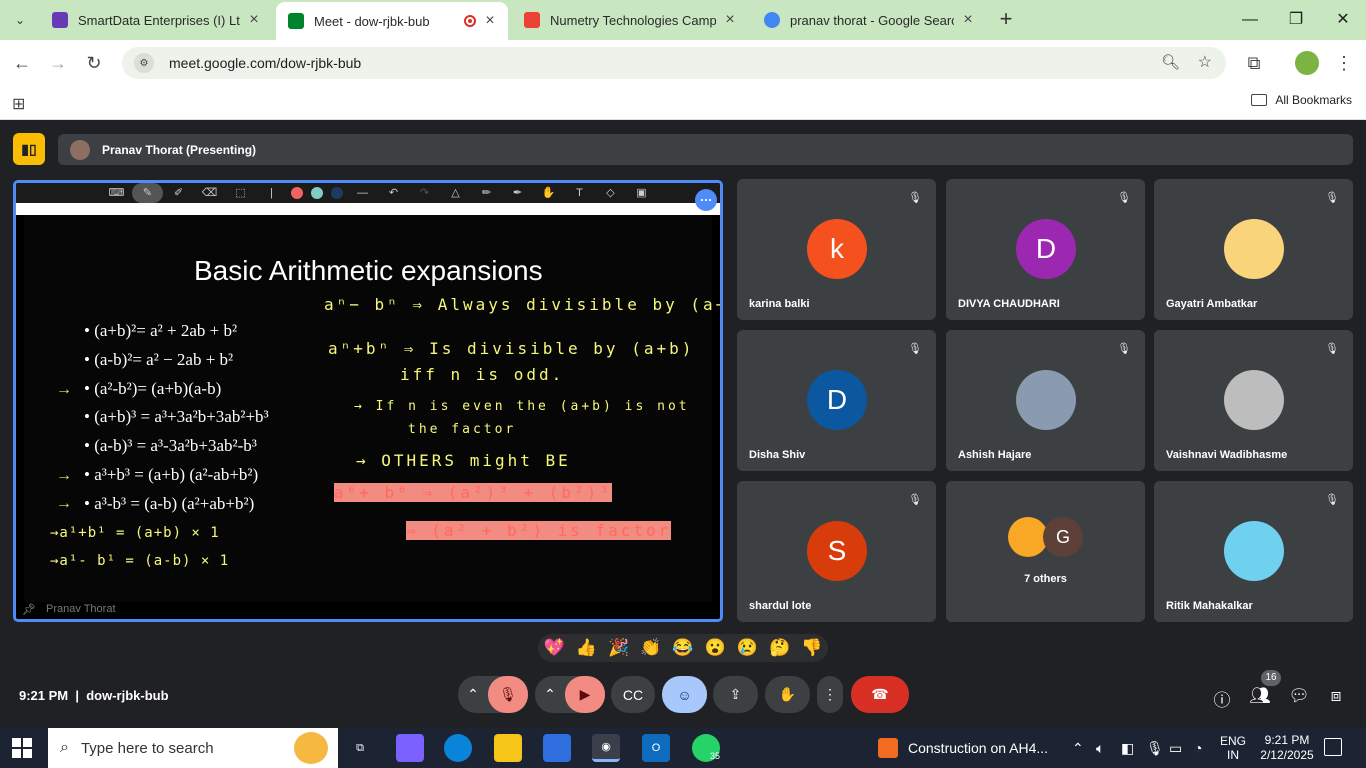 This screenshot has height=768, width=1366. Describe the element at coordinates (1250, 20) in the screenshot. I see `minimize-button: —` at that location.